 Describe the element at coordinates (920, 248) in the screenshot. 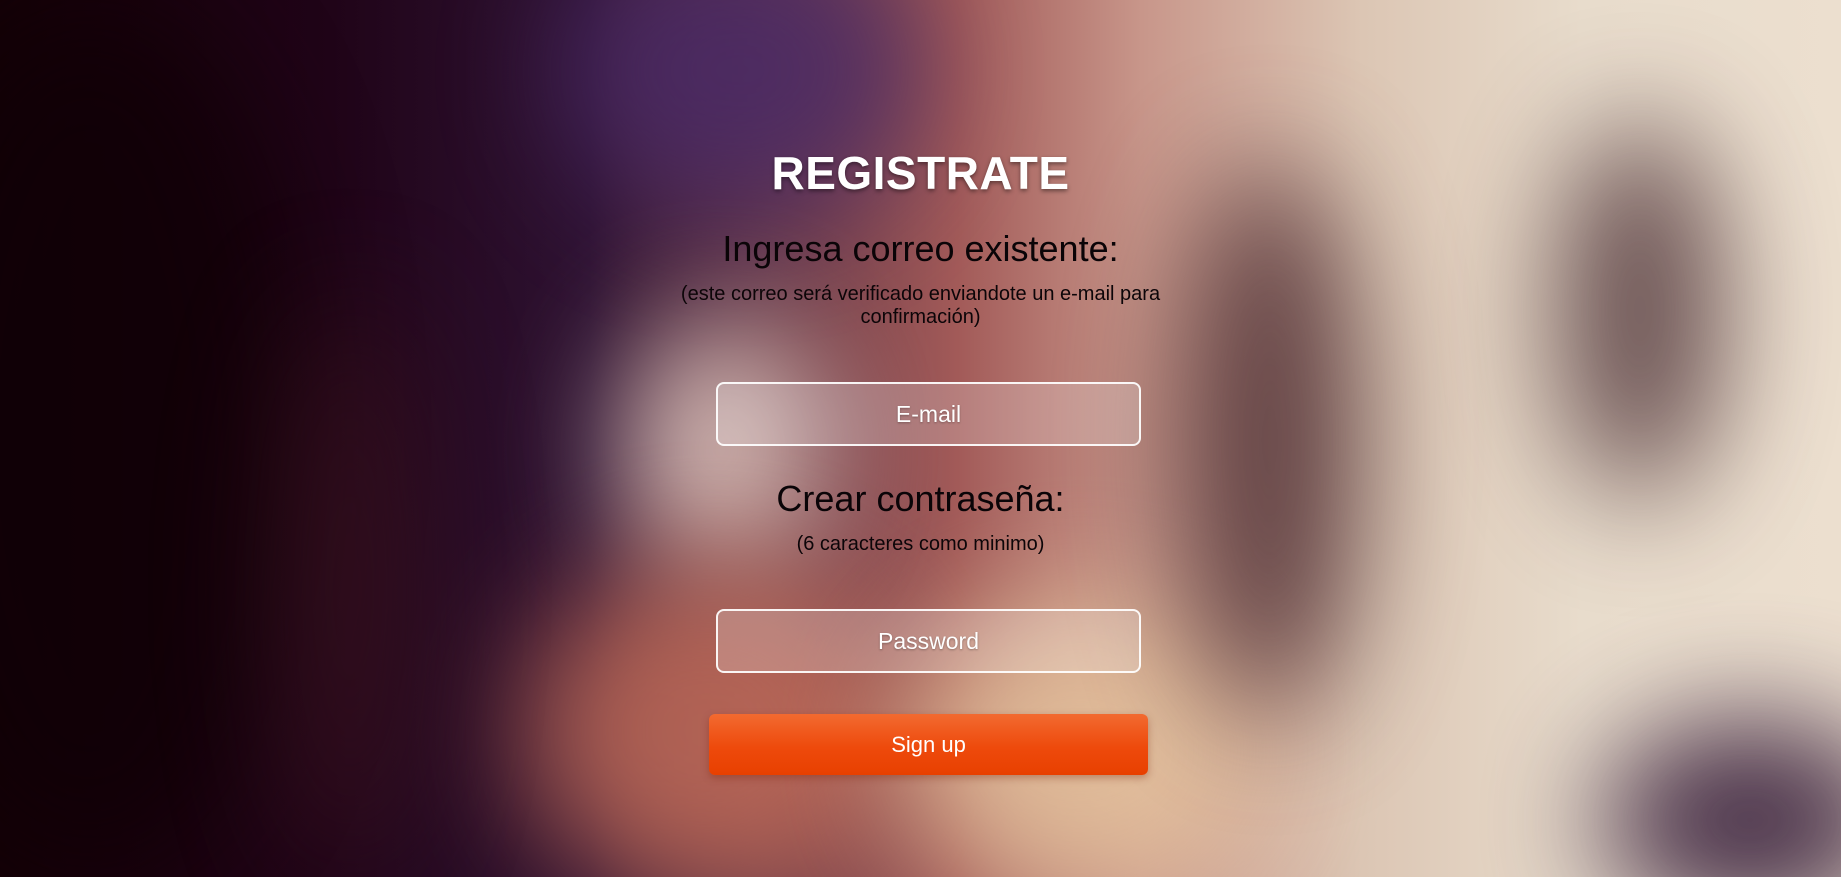

I see `email-heading: Ingresa correo existente:` at that location.